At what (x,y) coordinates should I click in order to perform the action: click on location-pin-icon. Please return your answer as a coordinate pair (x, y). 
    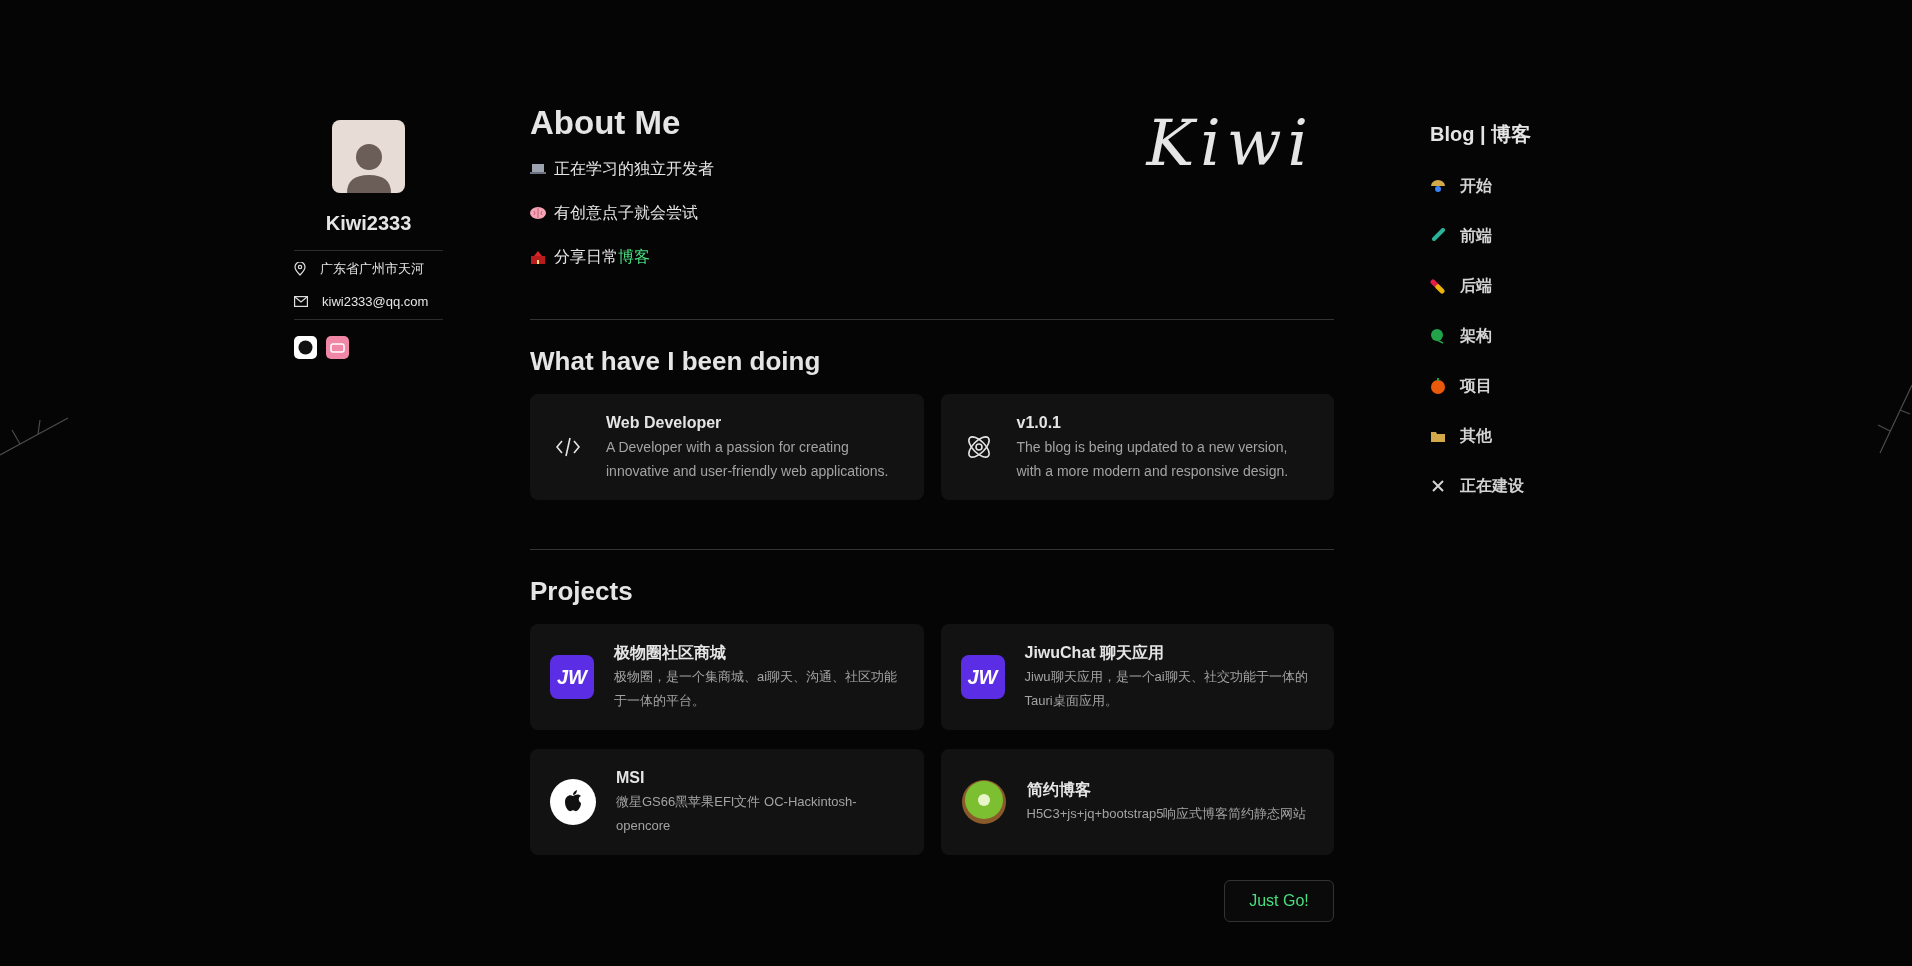
    Looking at the image, I should click on (300, 268).